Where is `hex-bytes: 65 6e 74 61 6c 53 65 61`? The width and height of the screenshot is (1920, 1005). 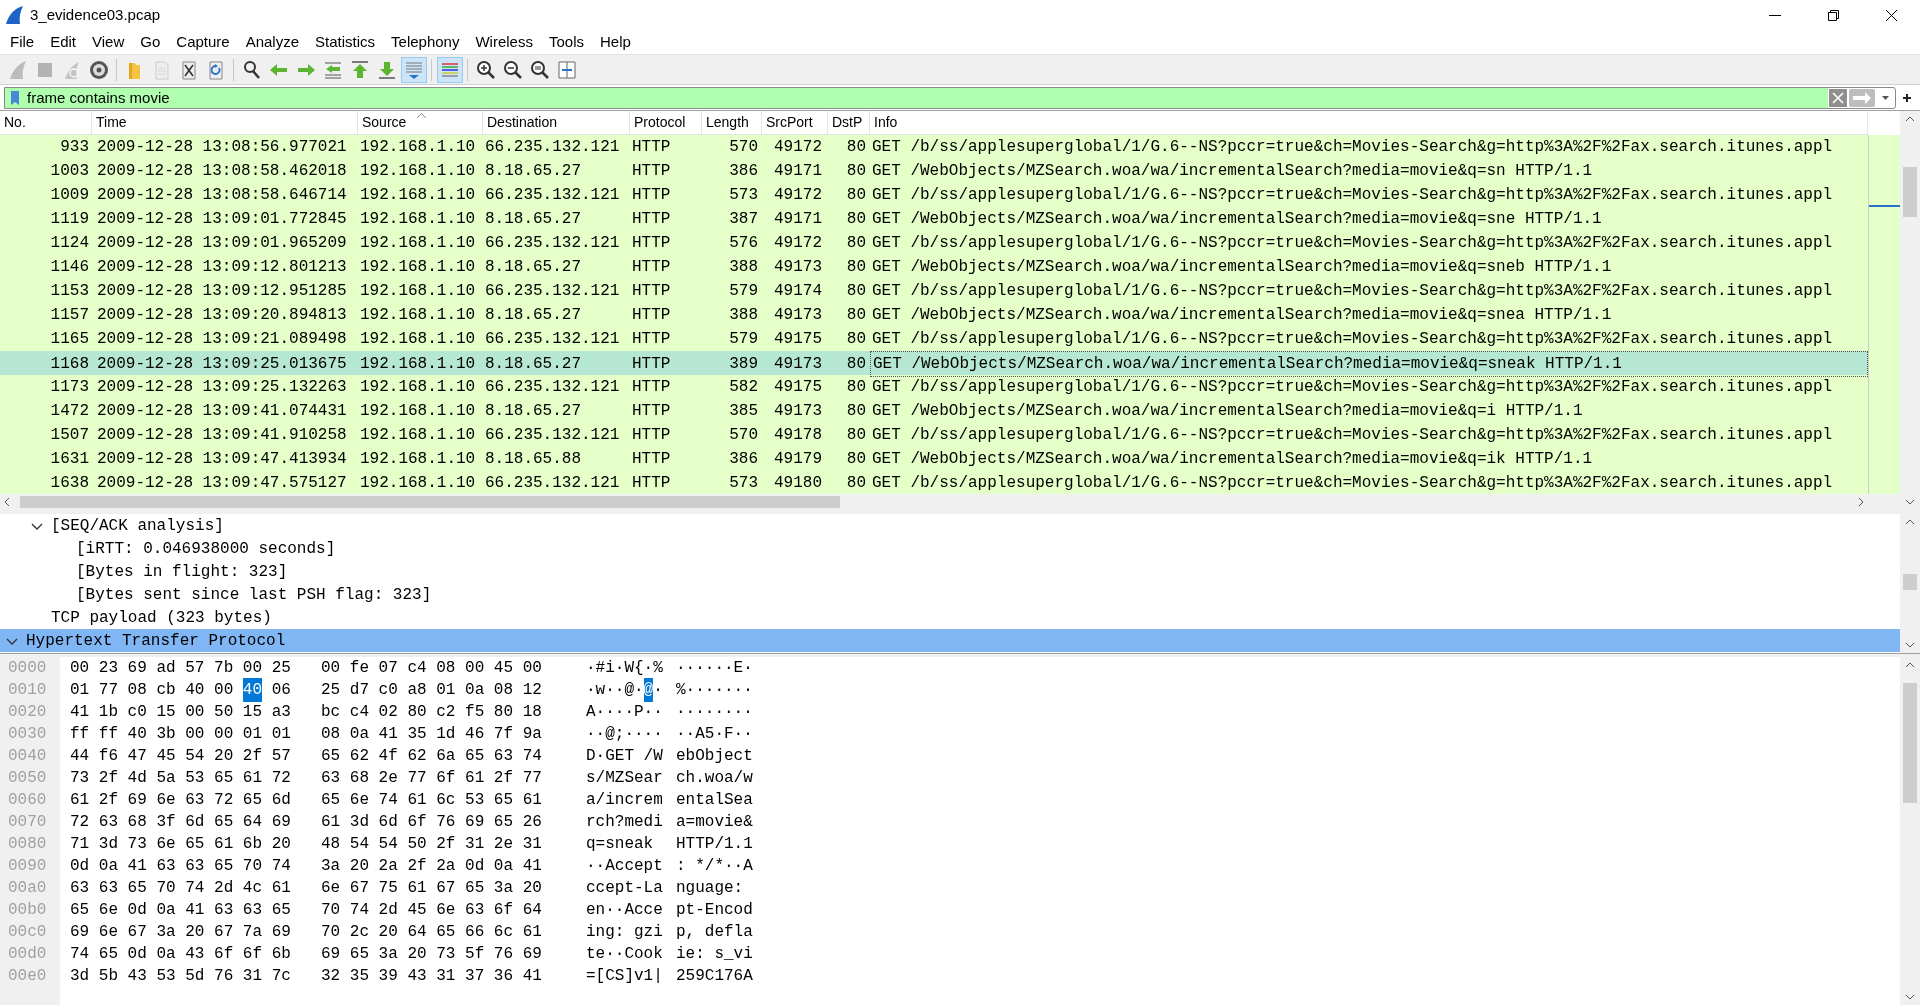
hex-bytes: 65 6e 74 61 6c 53 65 61 is located at coordinates (431, 800).